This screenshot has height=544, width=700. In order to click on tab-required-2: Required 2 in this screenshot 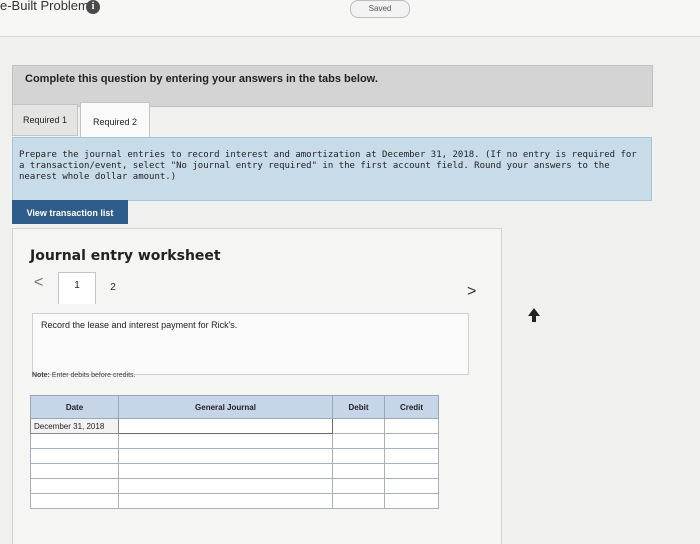, I will do `click(115, 120)`.